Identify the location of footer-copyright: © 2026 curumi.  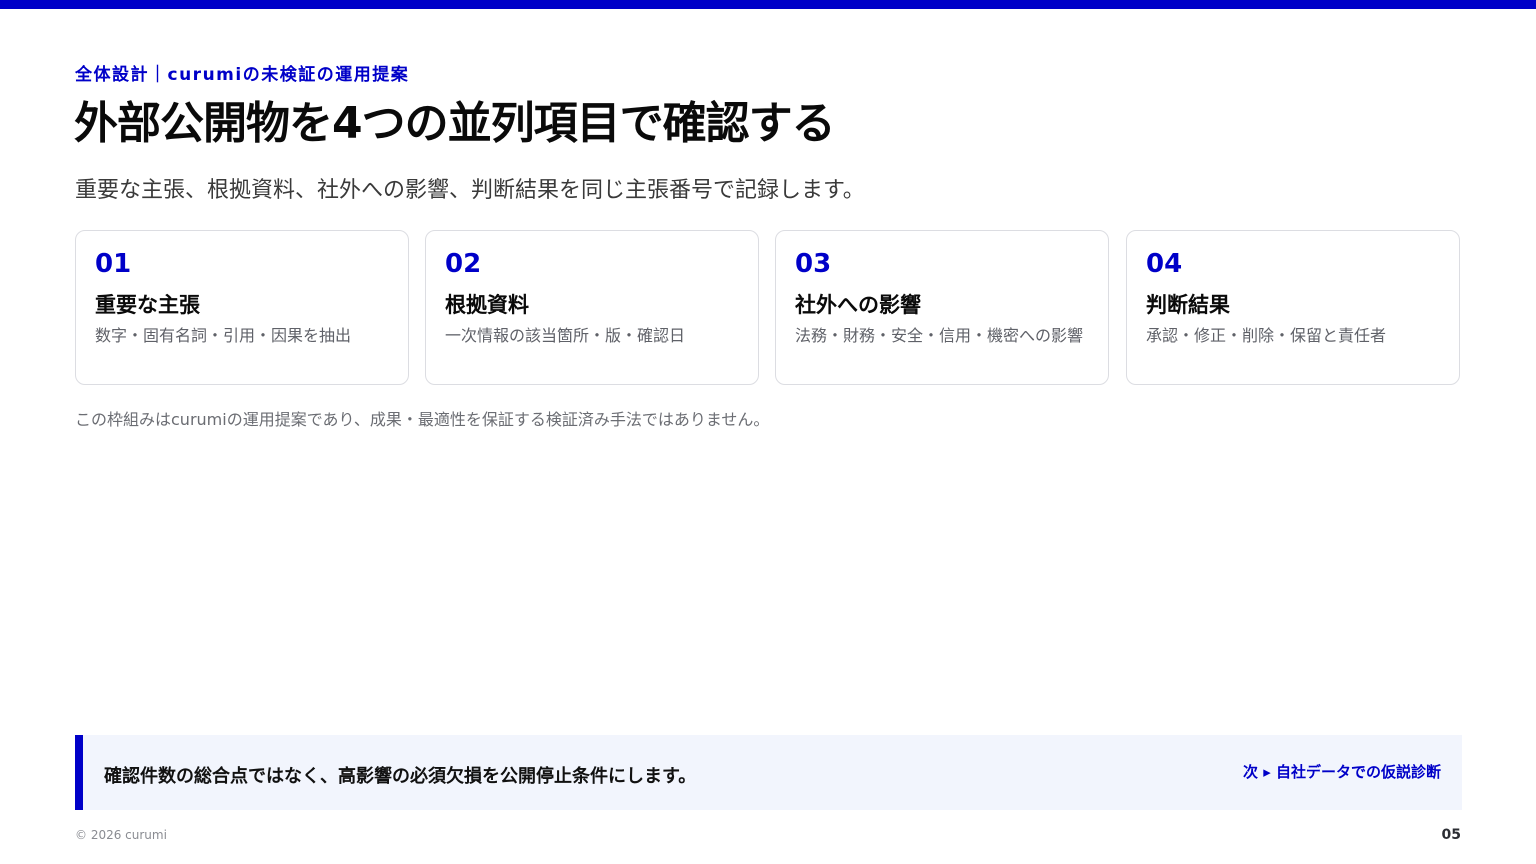
(121, 835).